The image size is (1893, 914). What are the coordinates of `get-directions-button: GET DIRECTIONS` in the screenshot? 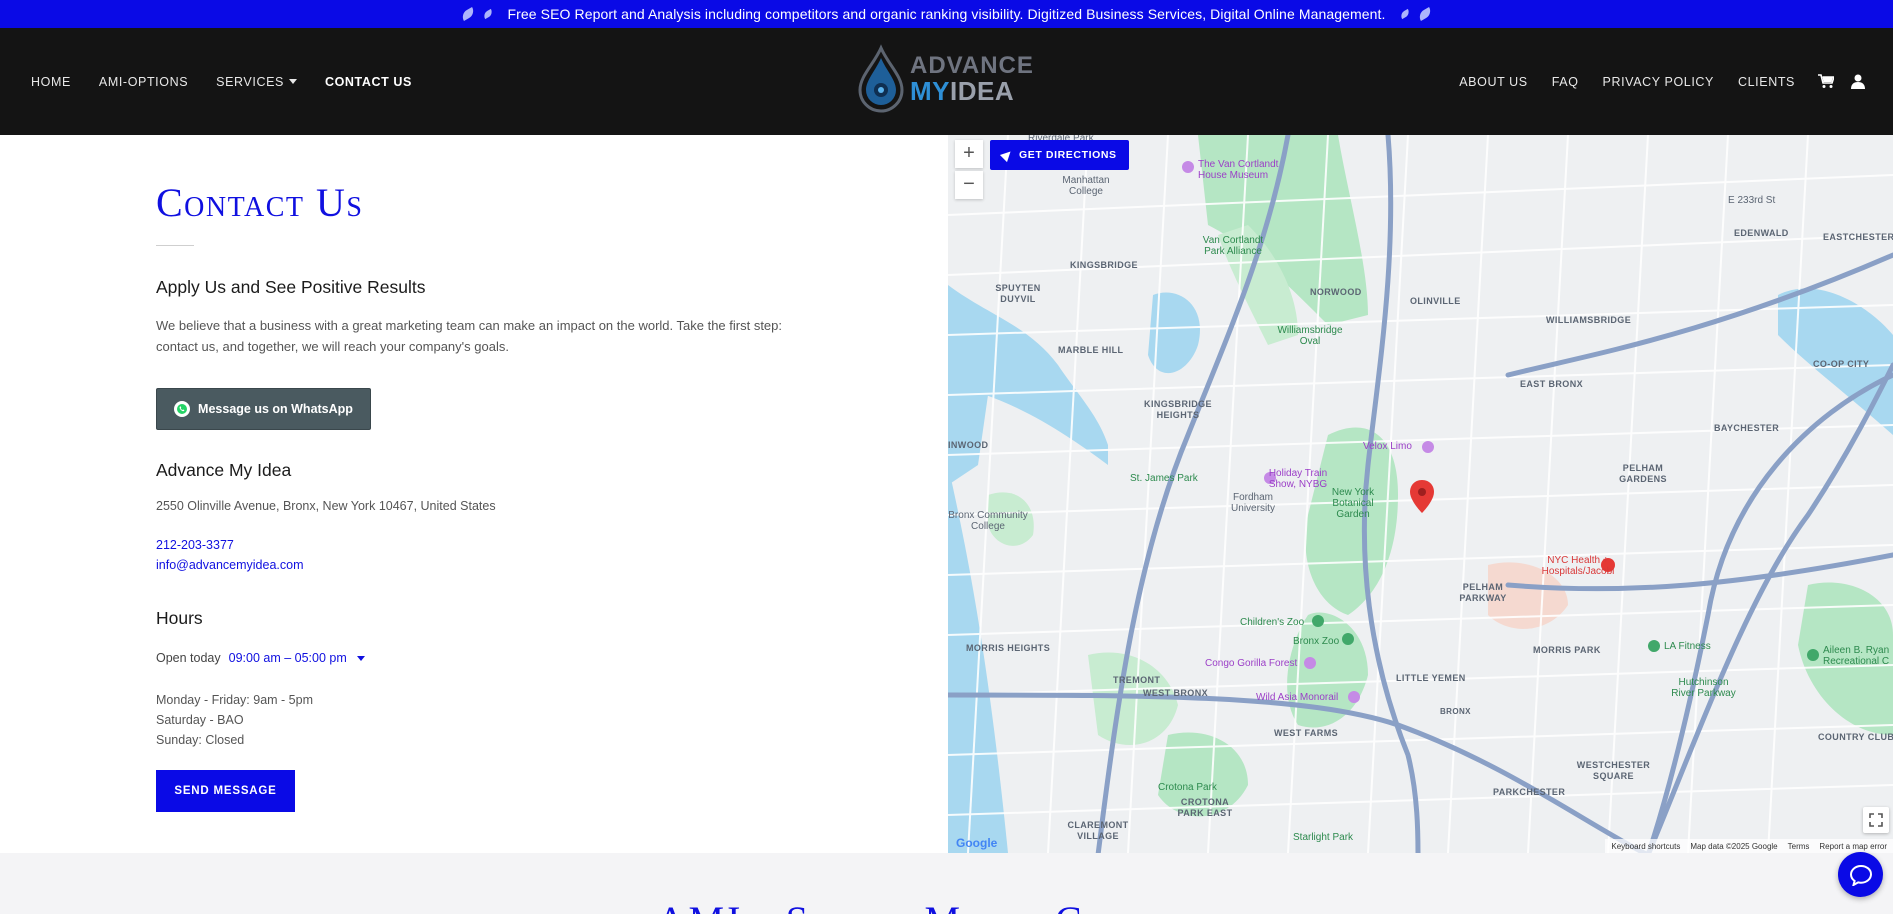 It's located at (1059, 155).